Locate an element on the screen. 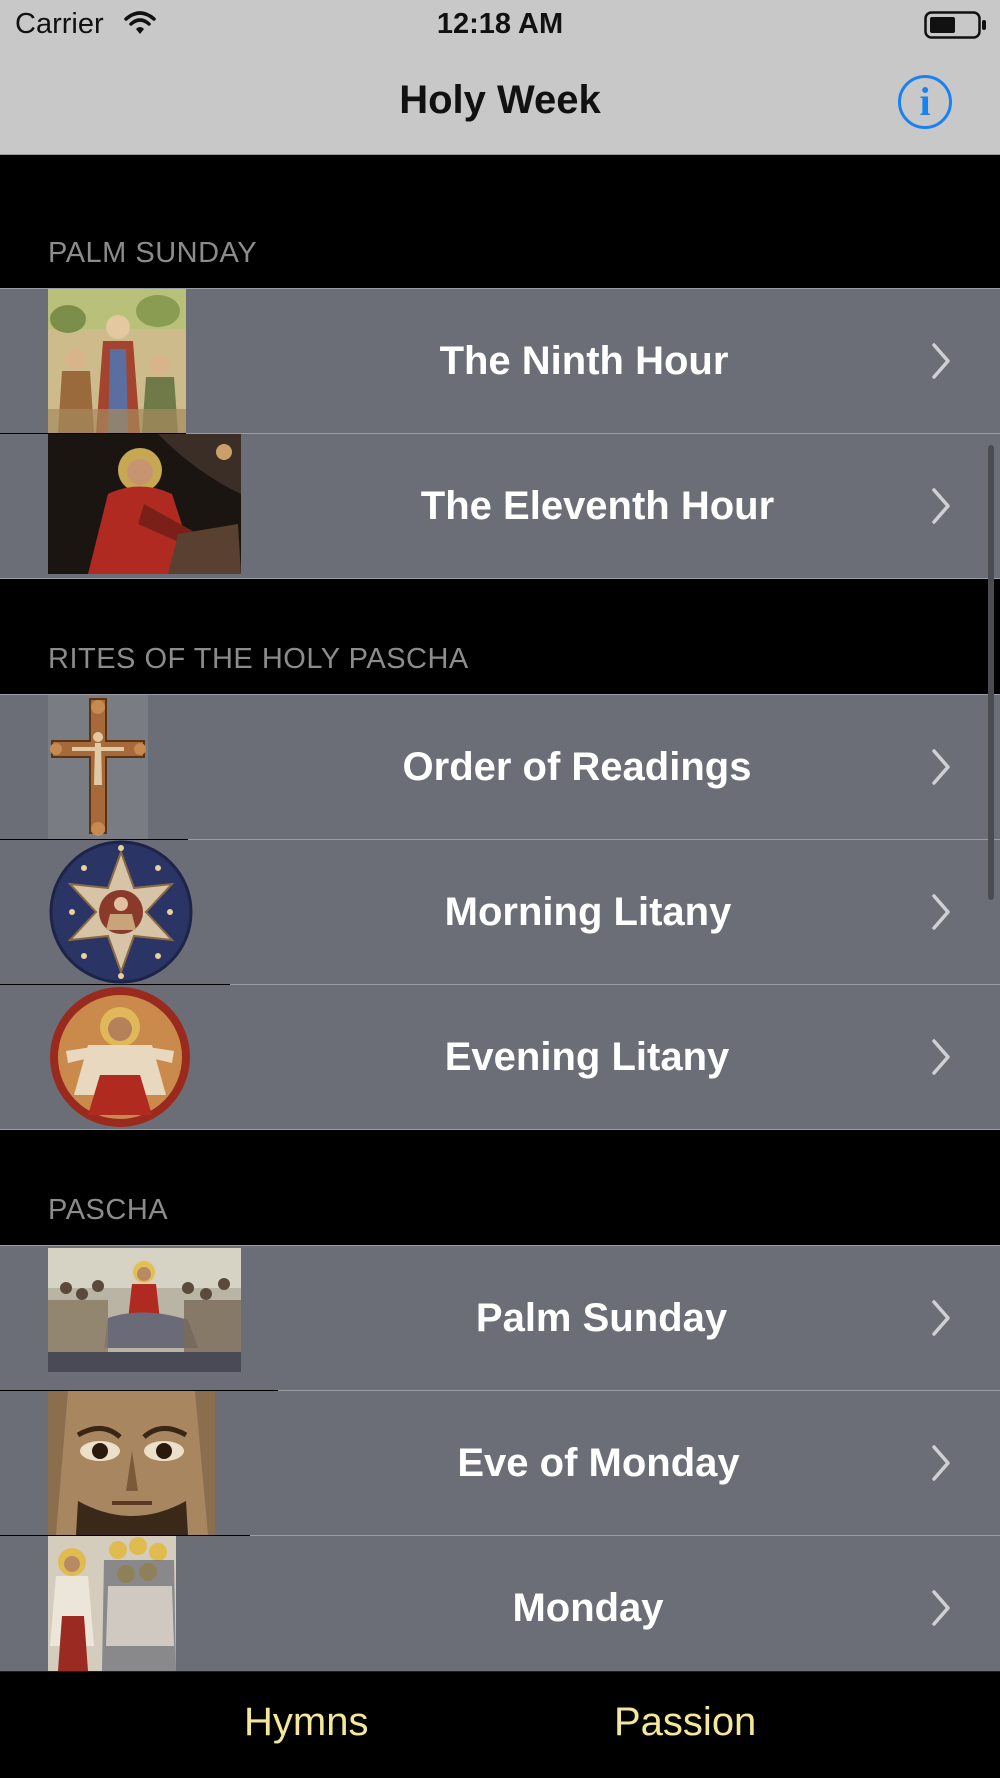 Image resolution: width=1000 pixels, height=1778 pixels. status-time: 12:18 AM is located at coordinates (500, 24).